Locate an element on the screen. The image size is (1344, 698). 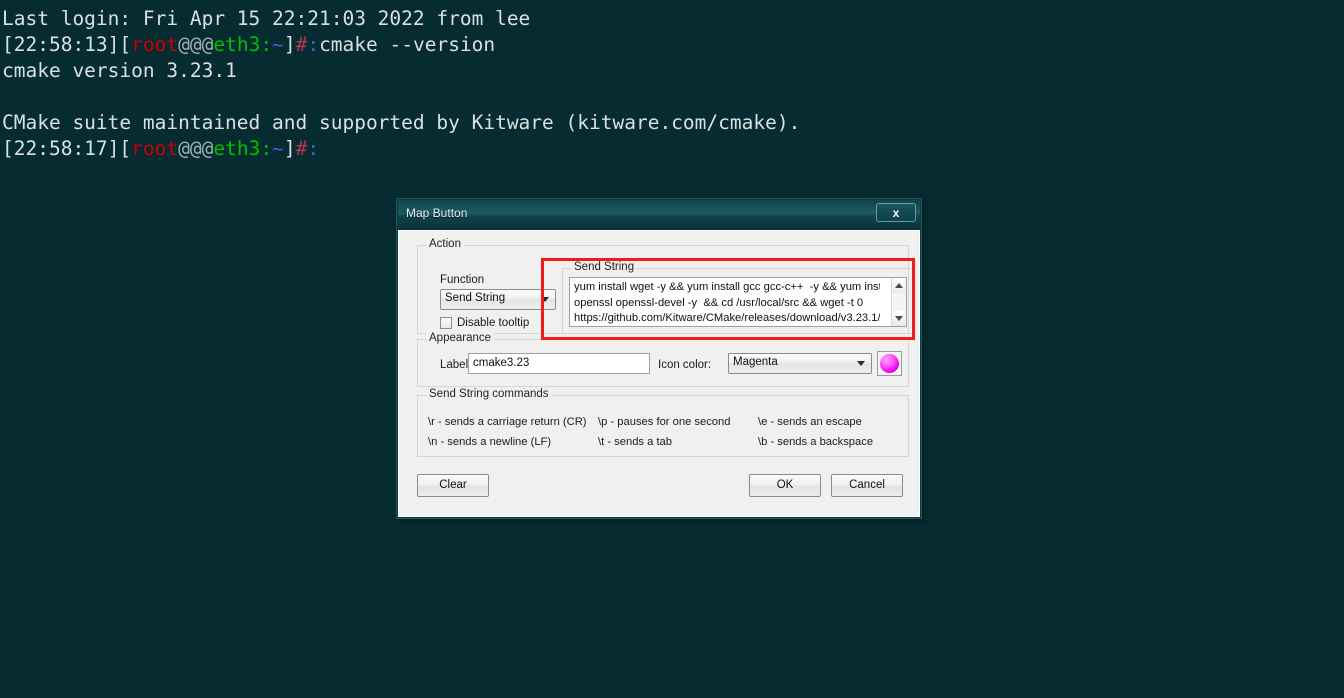
dialog-title: Map Button is located at coordinates (437, 213).